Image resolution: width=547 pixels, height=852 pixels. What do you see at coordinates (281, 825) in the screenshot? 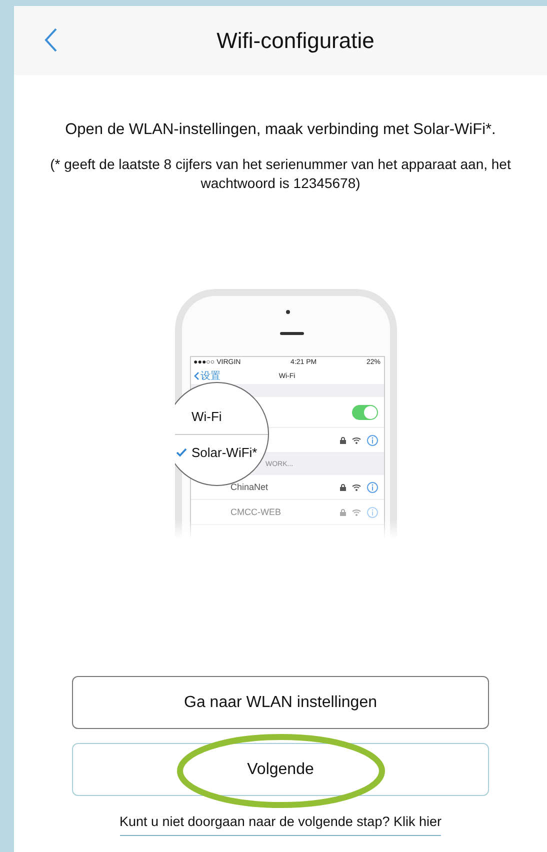
I see `help-link: Kunt u niet doorgaan naar de volgende stap? Klik hier` at bounding box center [281, 825].